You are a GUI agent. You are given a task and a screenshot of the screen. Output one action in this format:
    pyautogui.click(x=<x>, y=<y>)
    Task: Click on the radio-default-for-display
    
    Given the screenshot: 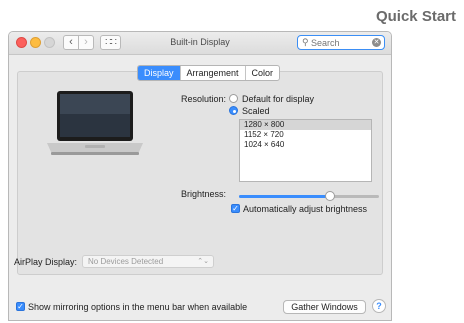 What is the action you would take?
    pyautogui.click(x=233, y=98)
    